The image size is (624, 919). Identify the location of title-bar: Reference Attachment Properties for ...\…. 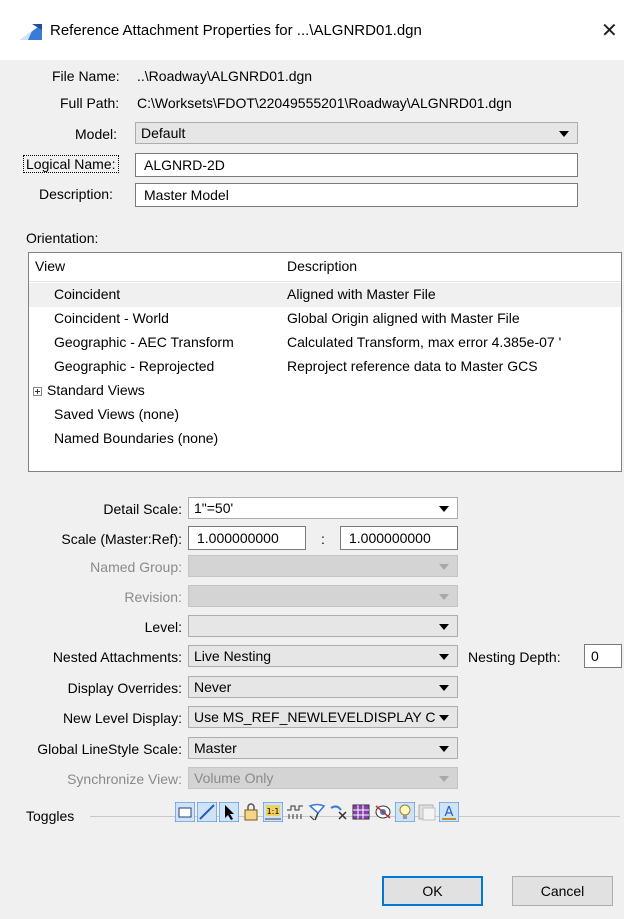
(312, 30).